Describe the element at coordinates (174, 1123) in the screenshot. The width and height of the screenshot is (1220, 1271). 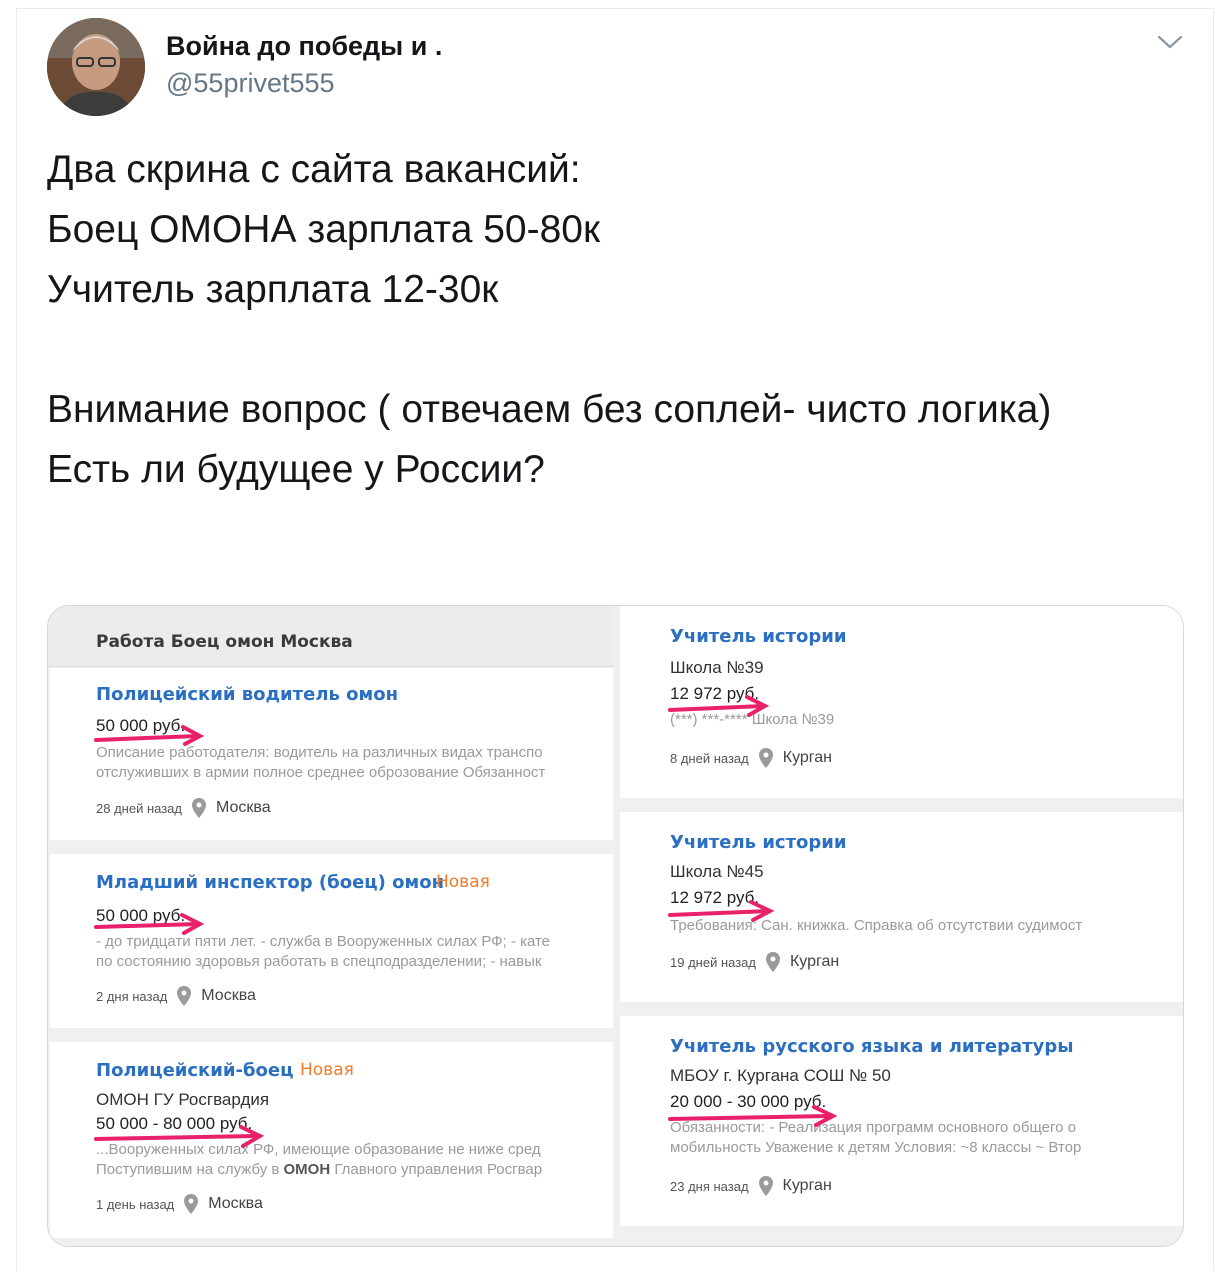
I see `job-salary: 50 000 - 80 000 руб.` at that location.